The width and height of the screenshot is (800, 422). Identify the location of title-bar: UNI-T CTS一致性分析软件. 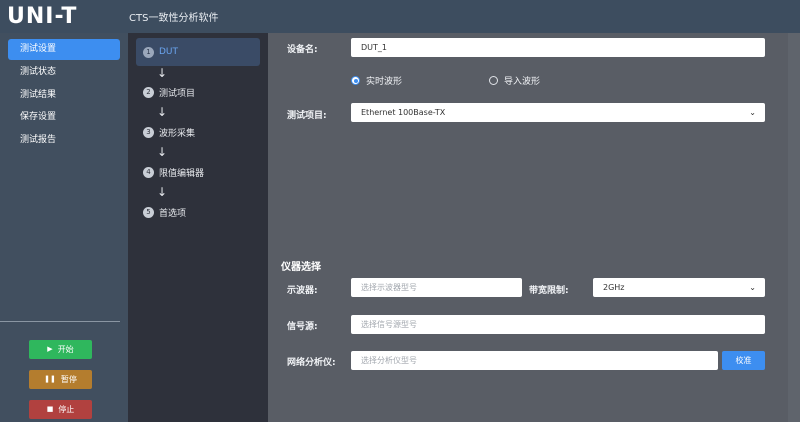
(400, 16).